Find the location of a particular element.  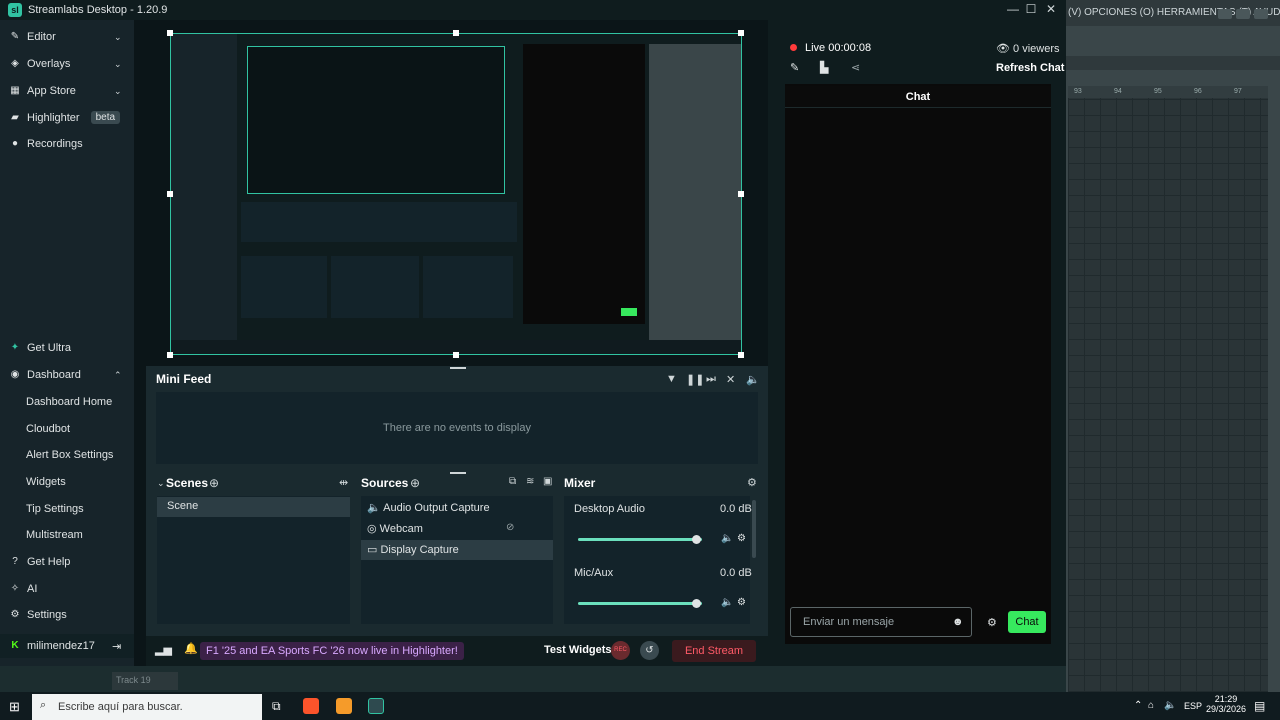

speaker-tray-icon: 🔈 is located at coordinates (1170, 705).